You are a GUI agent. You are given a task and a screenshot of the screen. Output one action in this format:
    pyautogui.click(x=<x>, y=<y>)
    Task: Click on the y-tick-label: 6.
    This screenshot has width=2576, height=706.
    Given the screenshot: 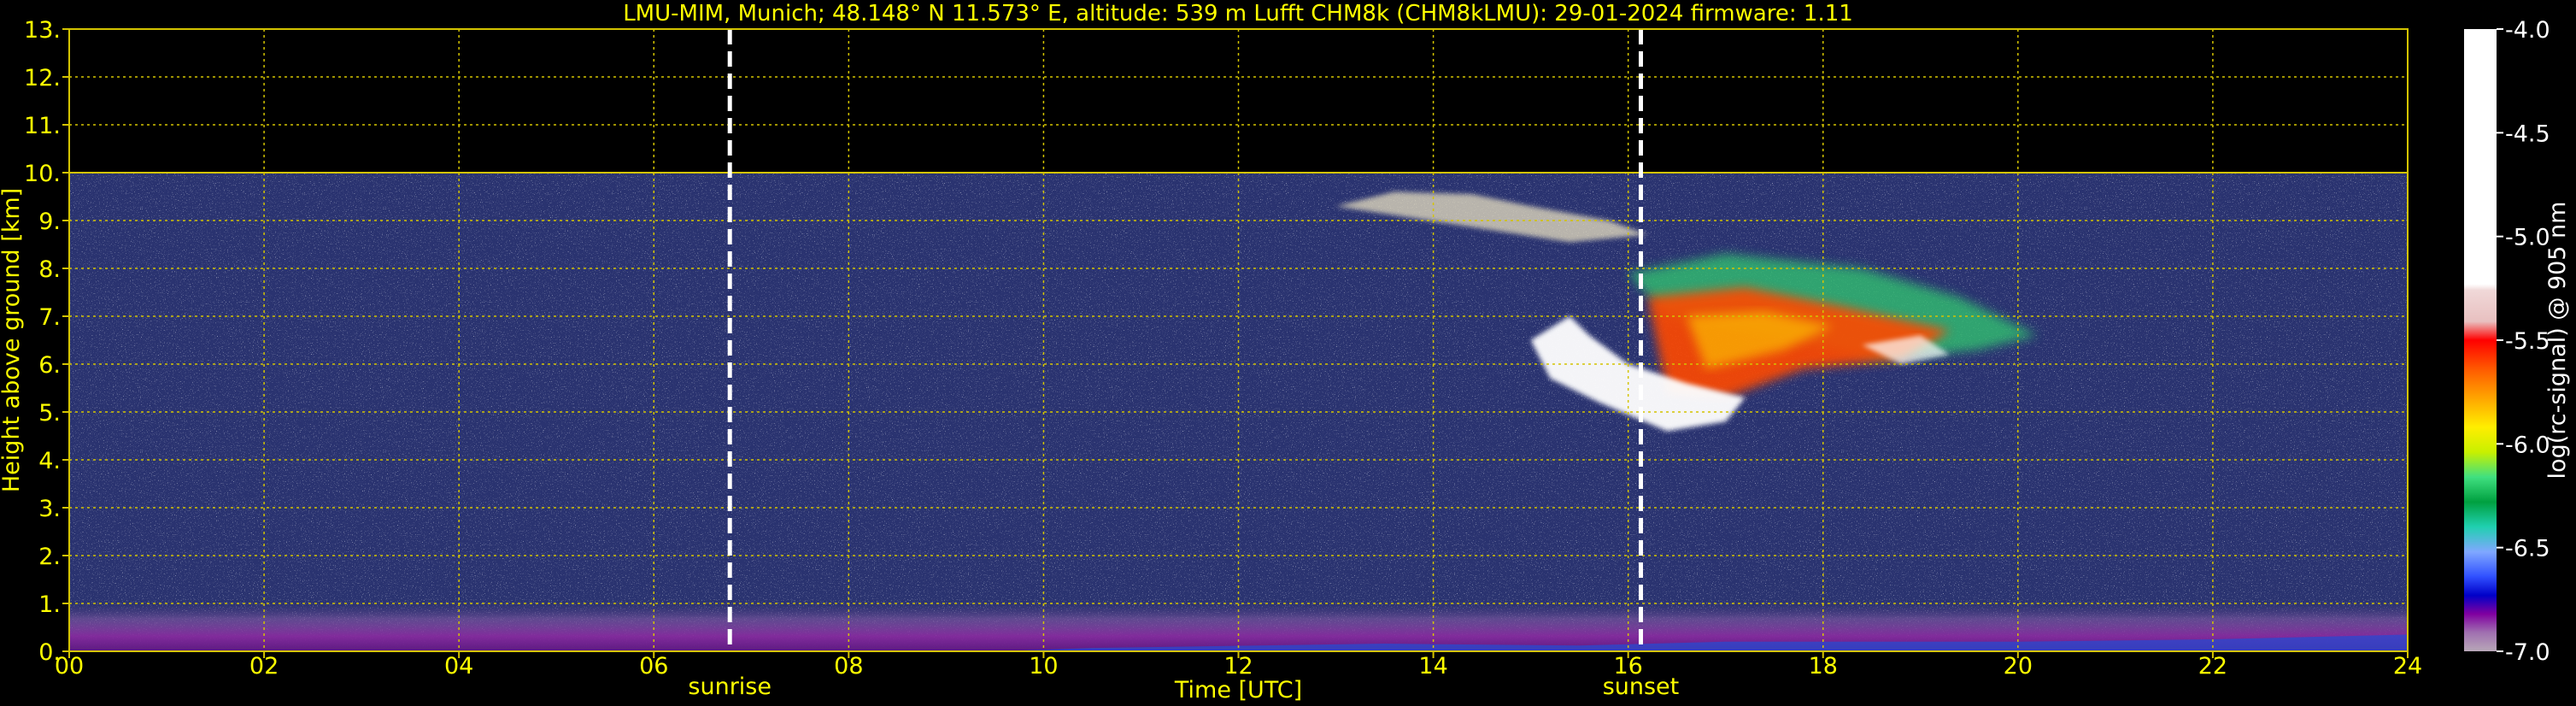 What is the action you would take?
    pyautogui.click(x=49, y=365)
    